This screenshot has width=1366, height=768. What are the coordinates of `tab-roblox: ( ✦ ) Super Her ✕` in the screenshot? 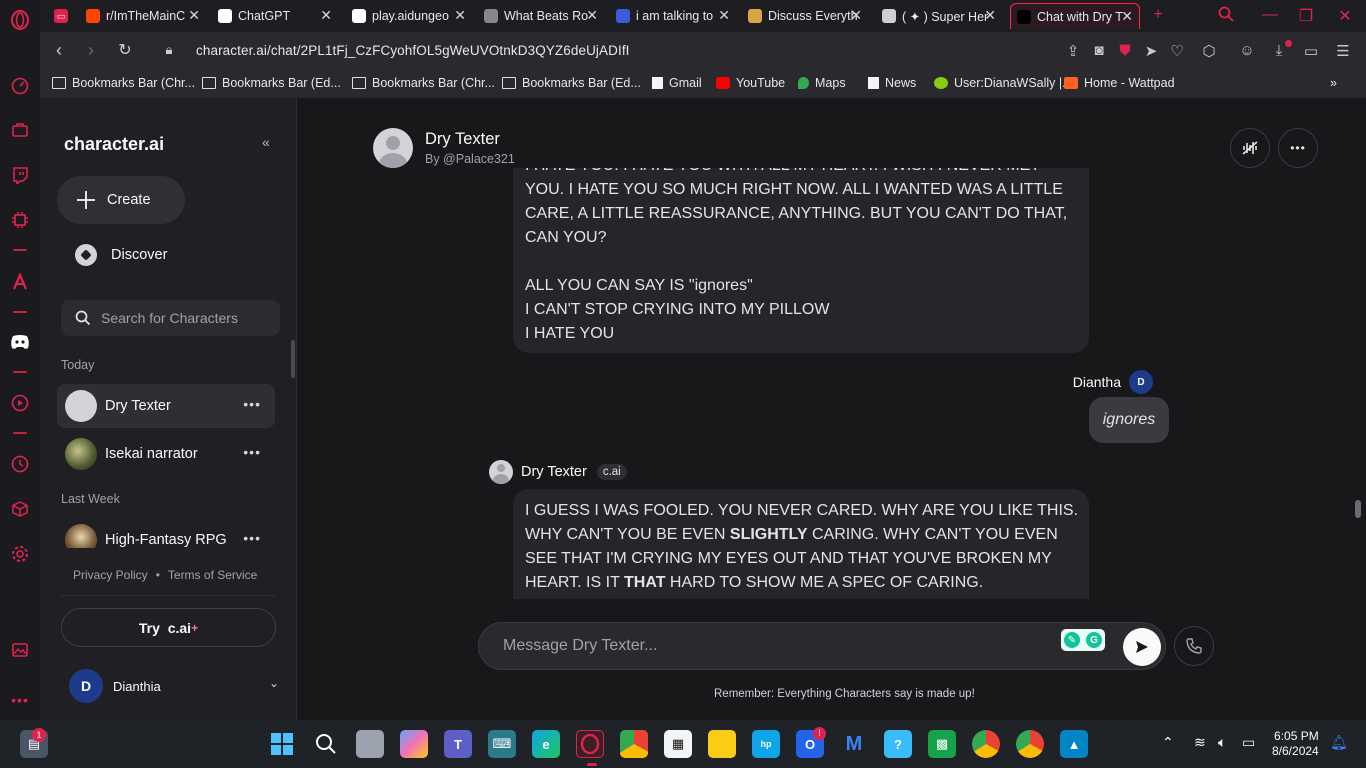 It's located at (939, 16).